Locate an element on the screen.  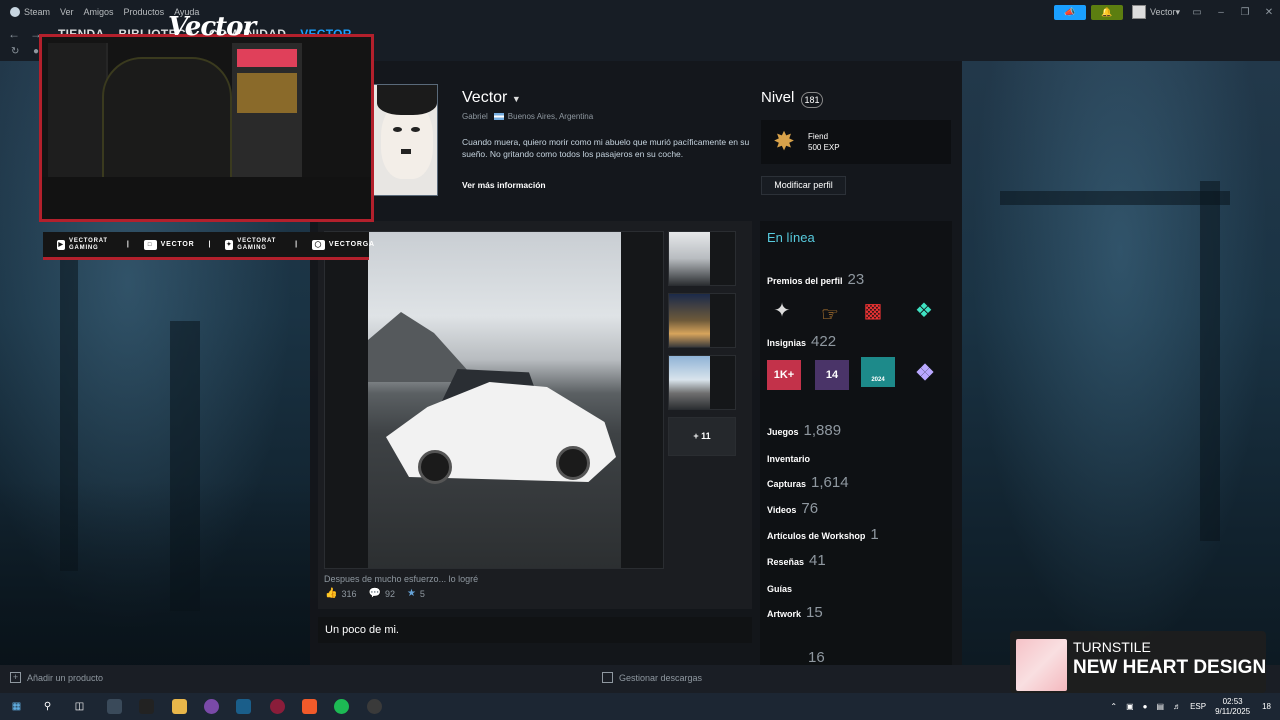
real-name-line: Gabriel Buenos Aires, Argentina is located at coordinates (527, 116).